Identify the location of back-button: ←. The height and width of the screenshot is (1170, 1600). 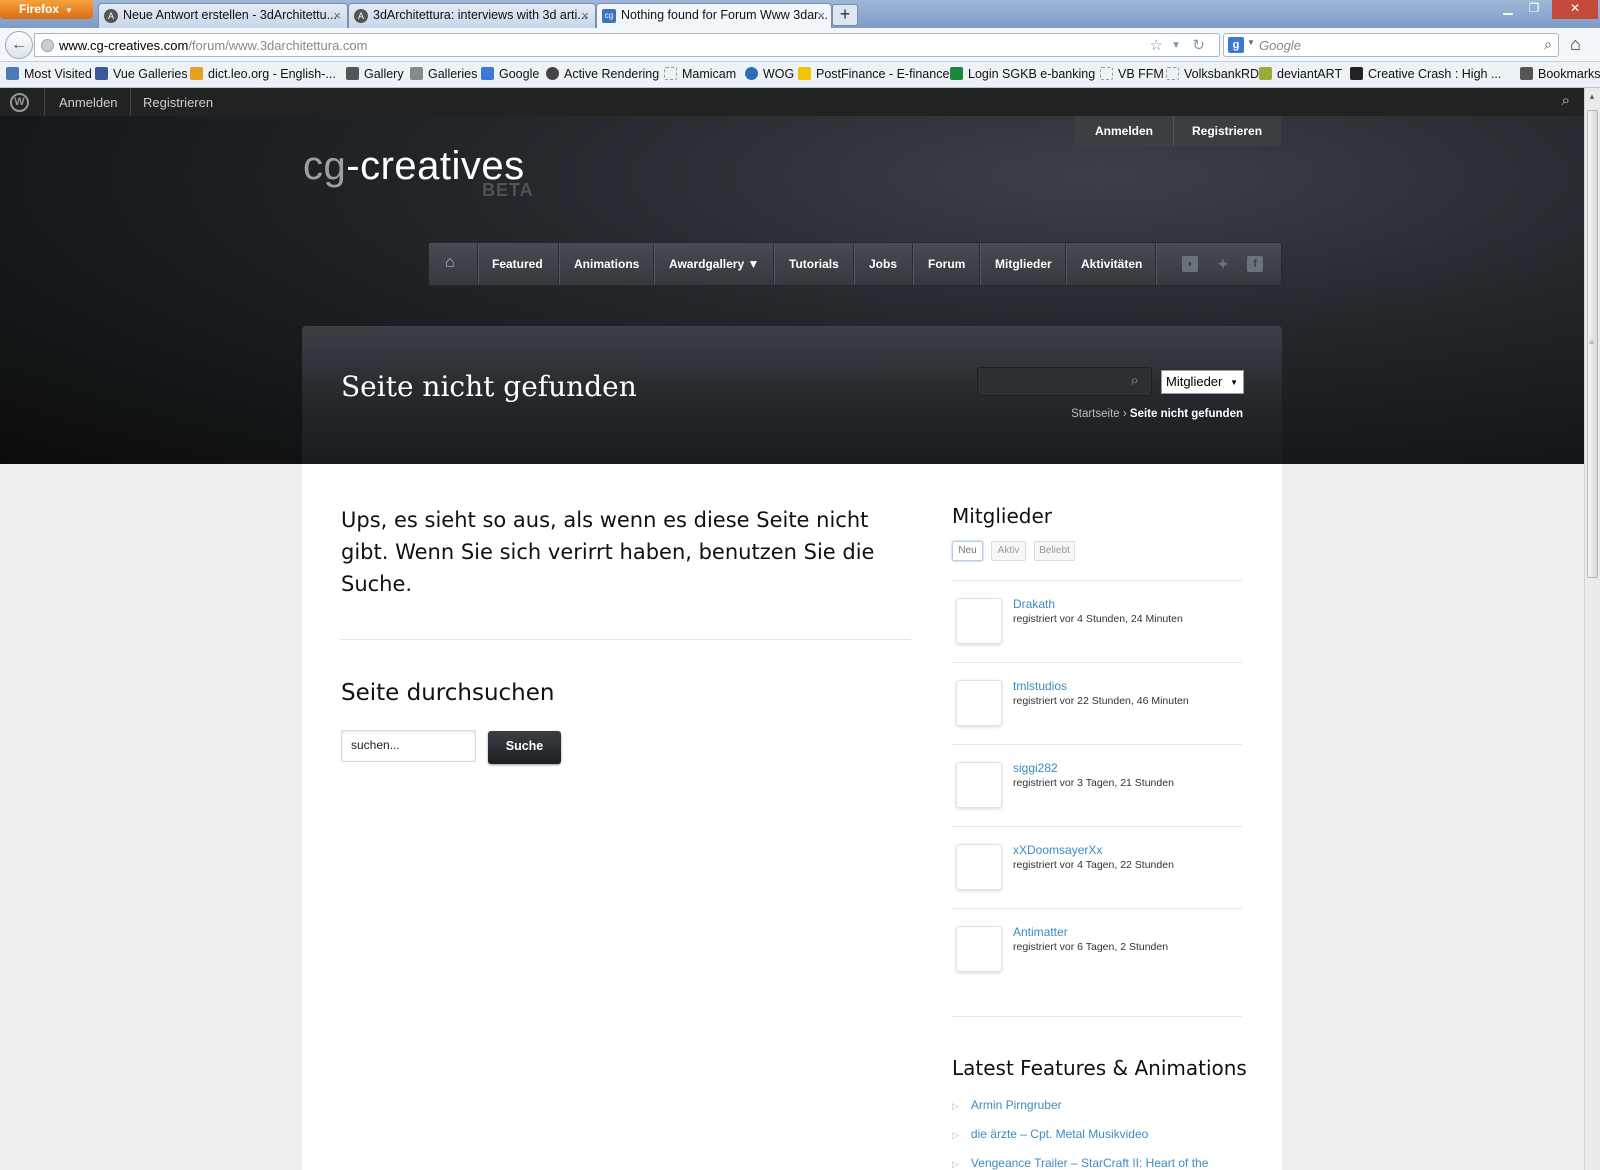
(19, 45).